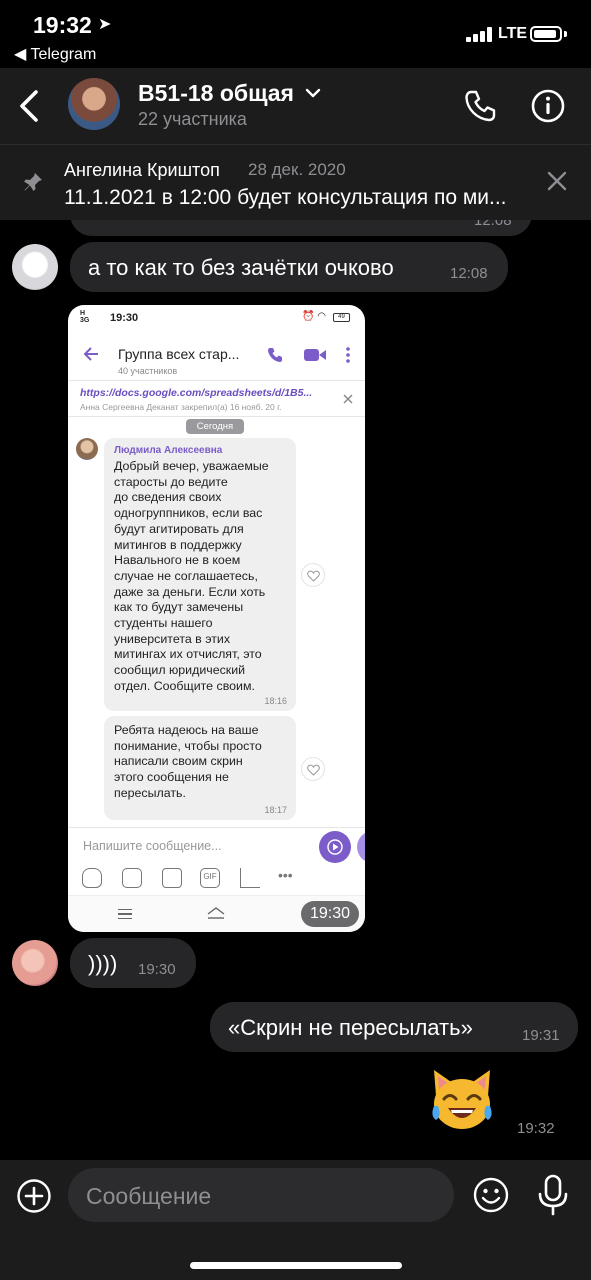 Image resolution: width=591 pixels, height=1280 pixels. Describe the element at coordinates (133, 963) in the screenshot. I see `message-bubble: )))) 19:30` at that location.